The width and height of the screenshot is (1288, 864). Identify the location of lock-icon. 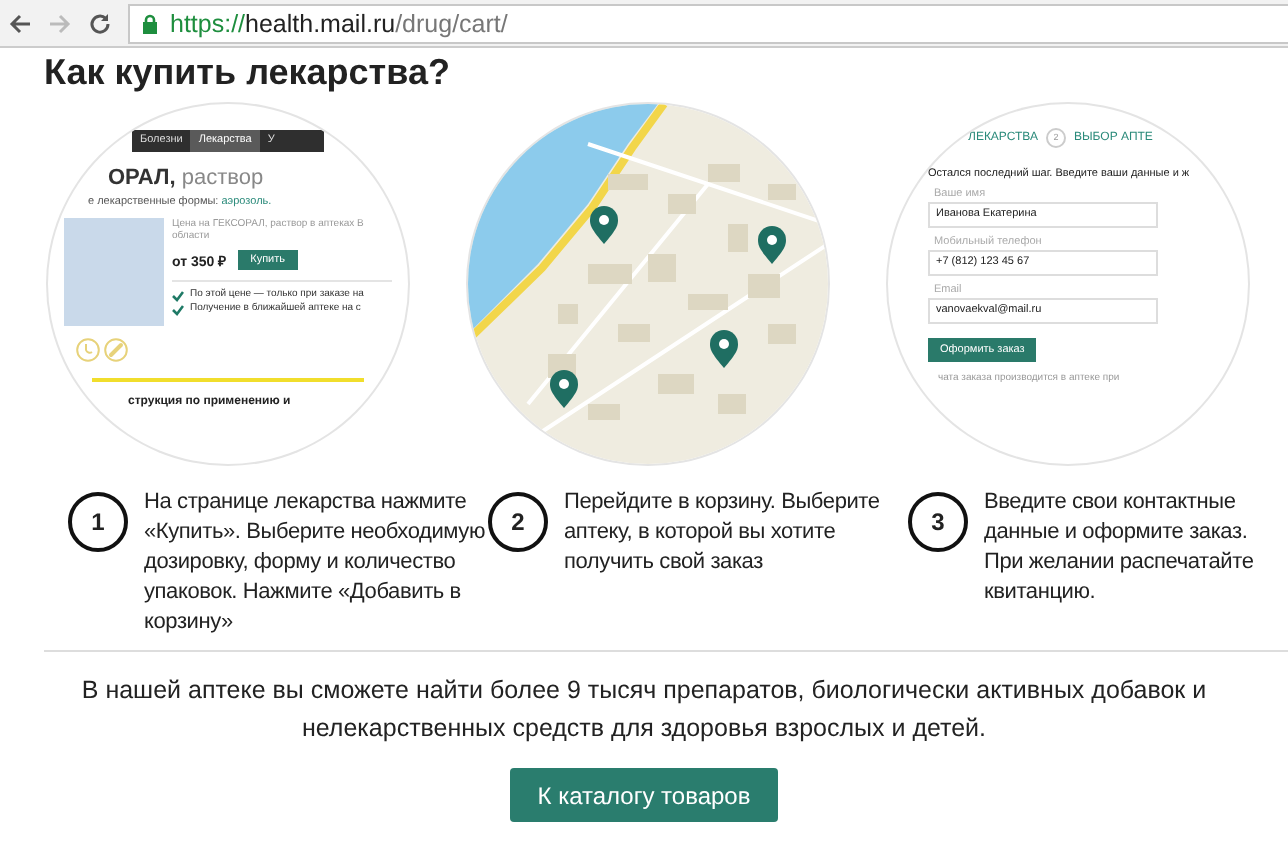
(150, 23).